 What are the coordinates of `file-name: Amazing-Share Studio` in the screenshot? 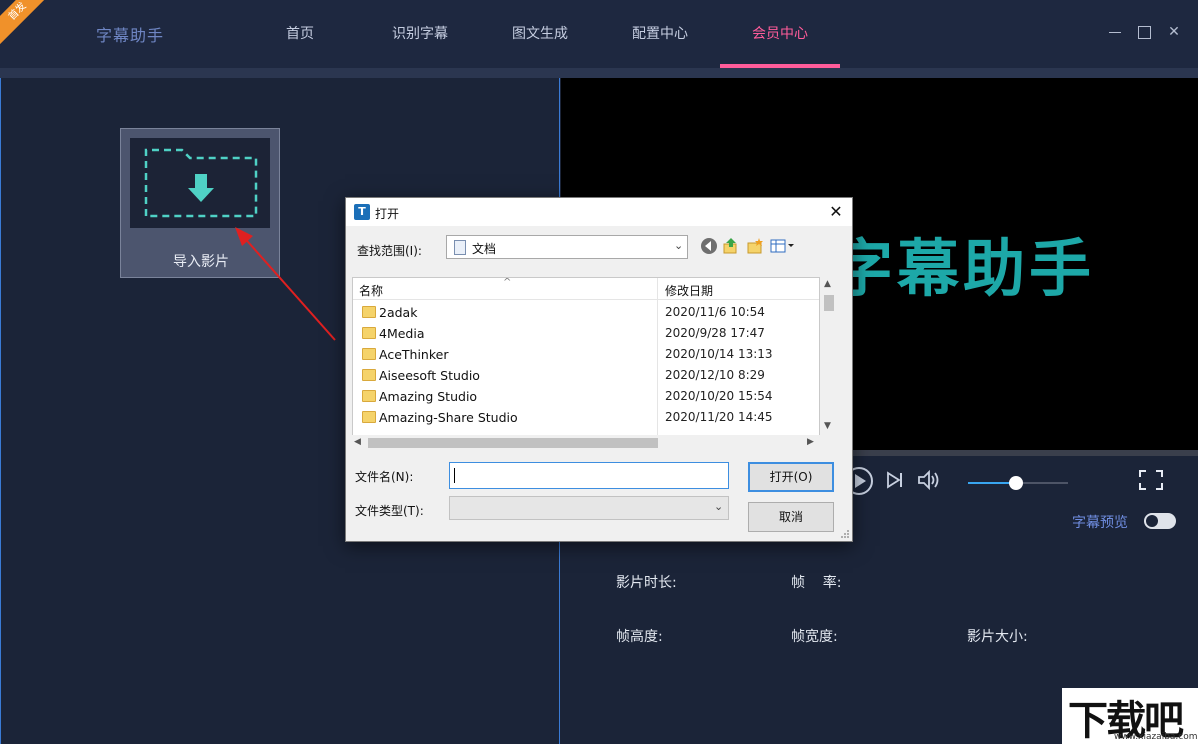 It's located at (448, 417).